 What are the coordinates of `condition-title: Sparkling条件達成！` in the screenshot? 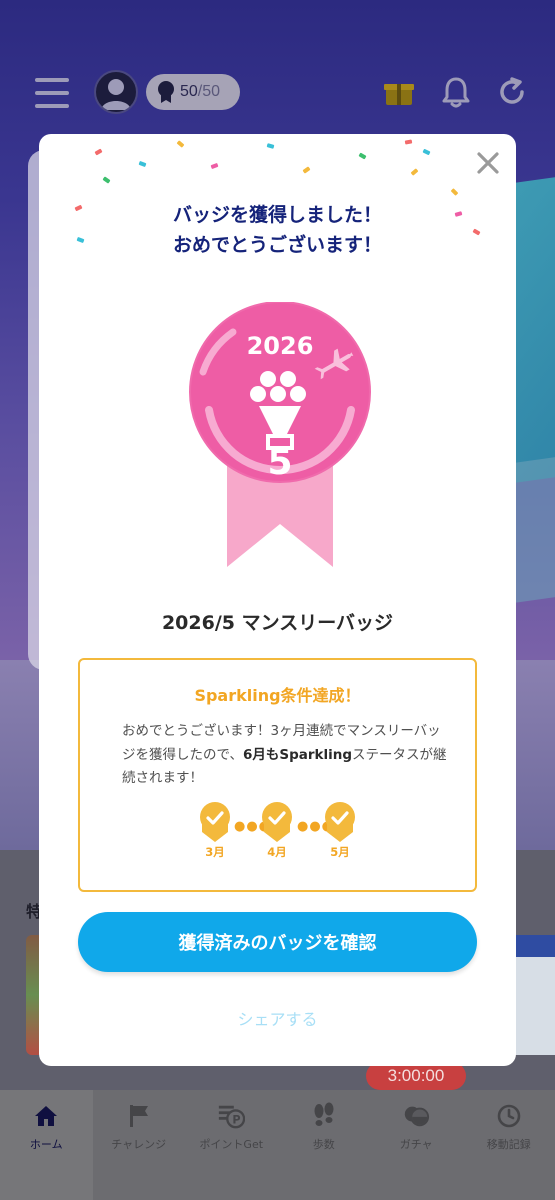 It's located at (277, 695).